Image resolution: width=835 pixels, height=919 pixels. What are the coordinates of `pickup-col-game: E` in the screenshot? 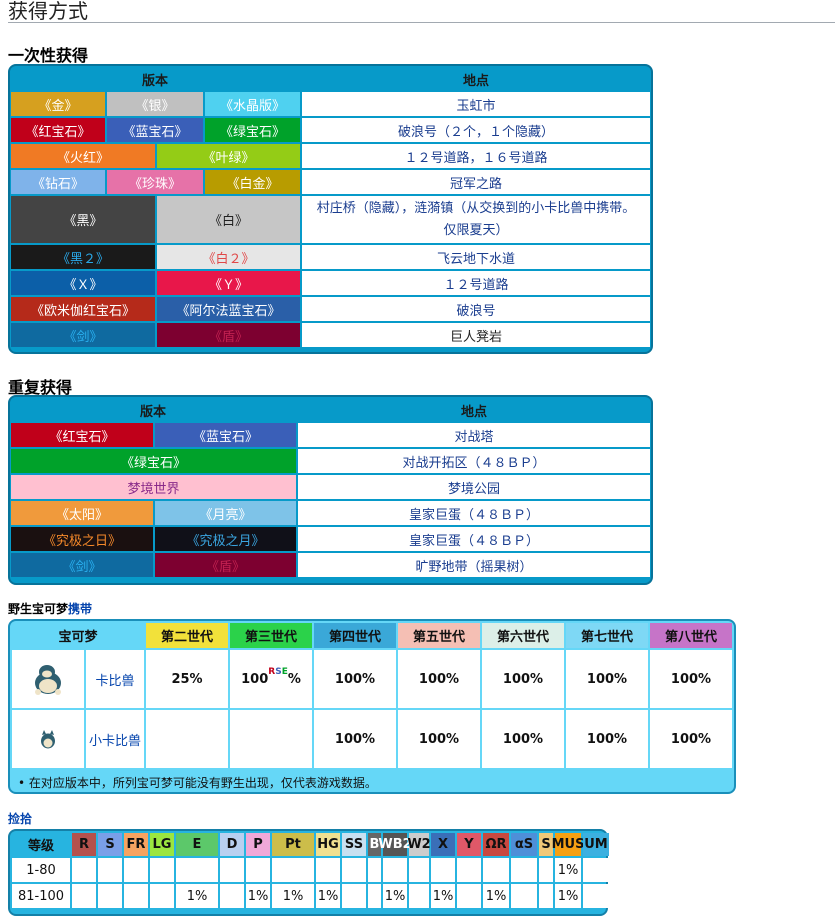 It's located at (197, 844).